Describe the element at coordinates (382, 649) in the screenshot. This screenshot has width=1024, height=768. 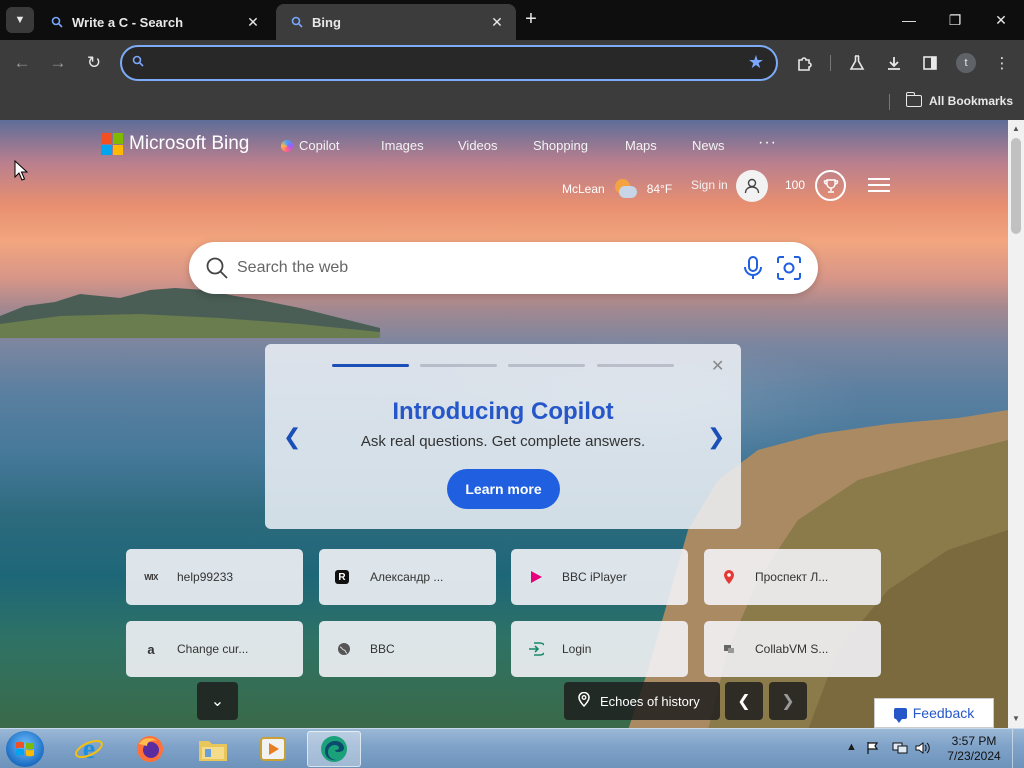
I see `quicklink-label: BBC` at that location.